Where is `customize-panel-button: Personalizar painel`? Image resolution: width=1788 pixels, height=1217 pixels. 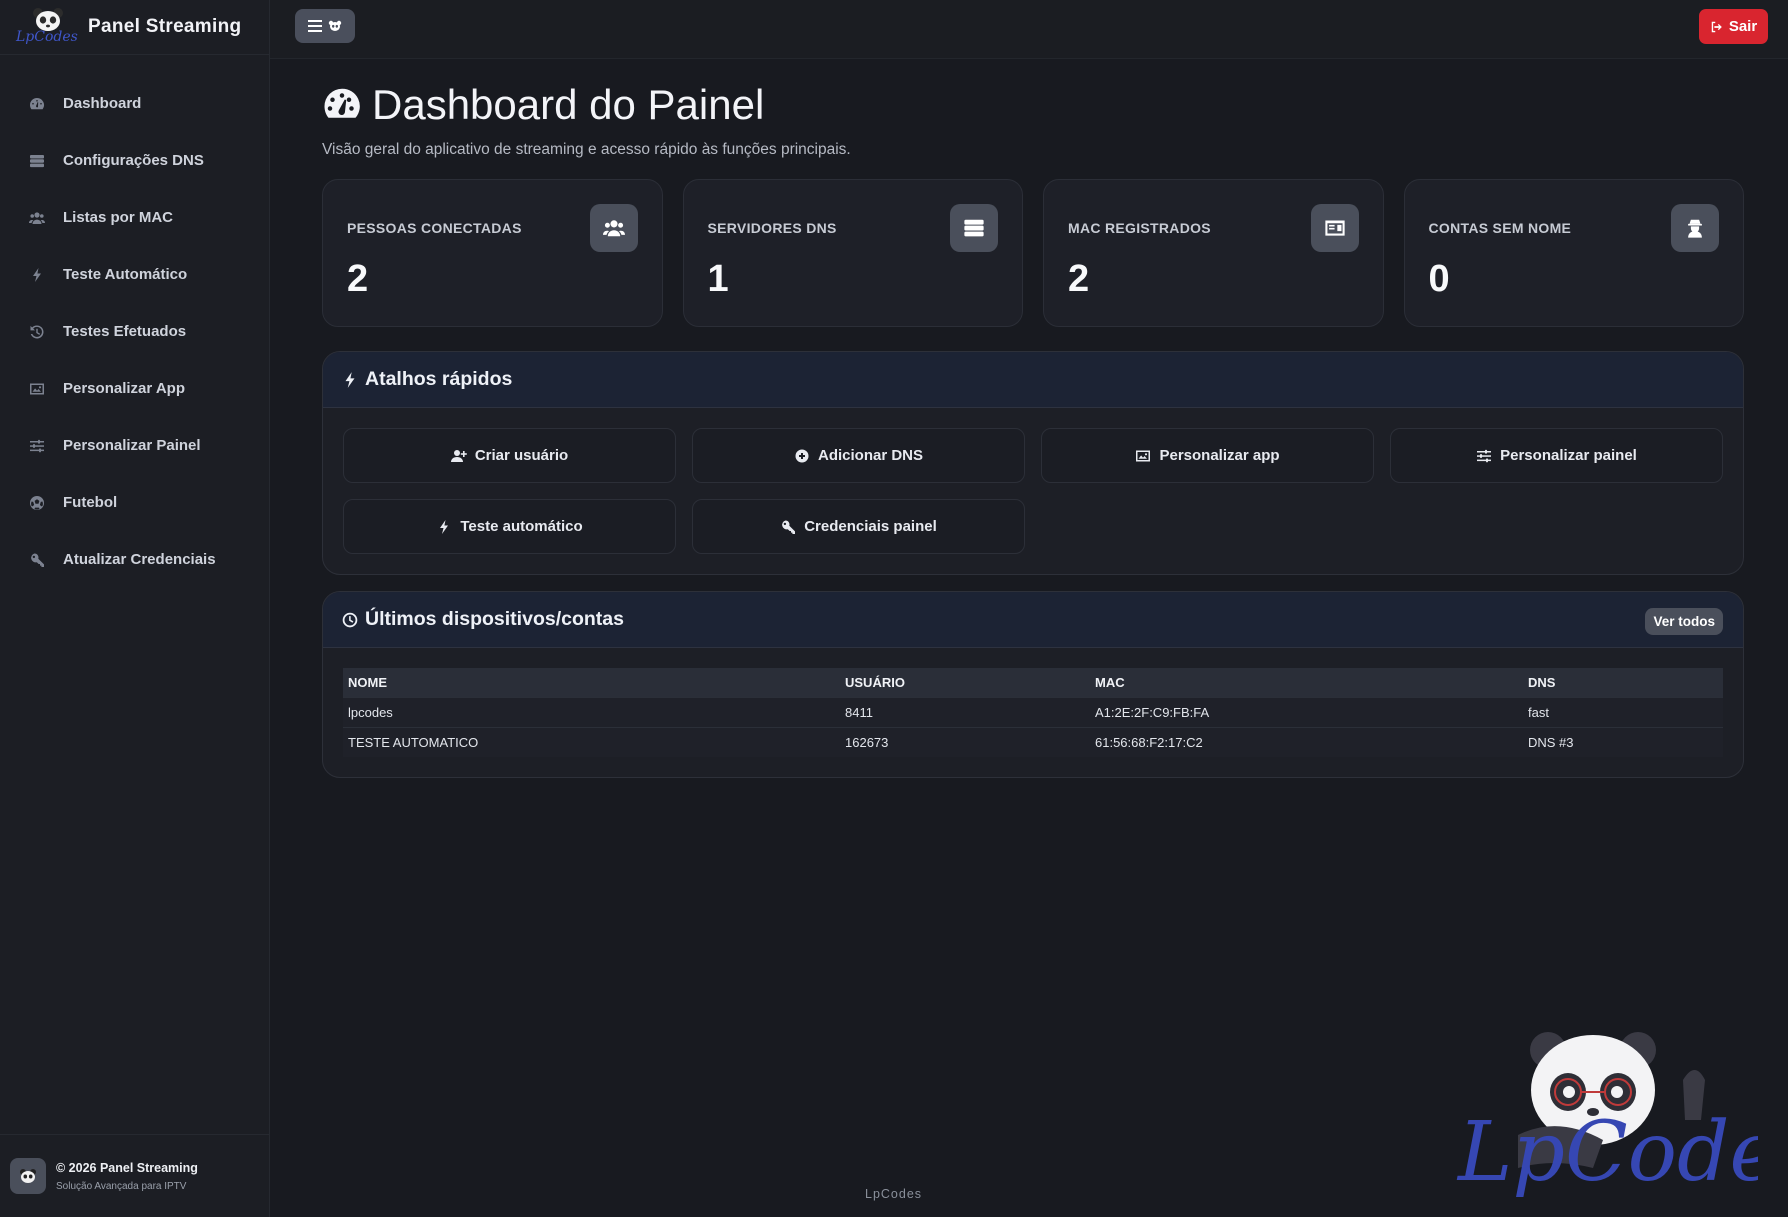
customize-panel-button: Personalizar painel is located at coordinates (1556, 455).